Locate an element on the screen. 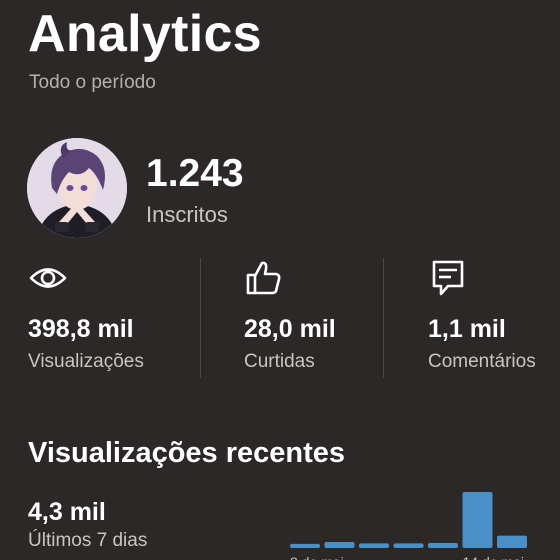 This screenshot has width=560, height=560. channel-avatar is located at coordinates (77, 188).